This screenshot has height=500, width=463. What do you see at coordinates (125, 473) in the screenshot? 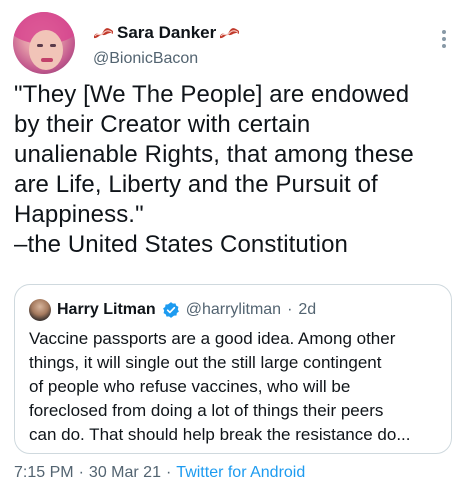
I see `tweet-date: 30 Mar 21` at bounding box center [125, 473].